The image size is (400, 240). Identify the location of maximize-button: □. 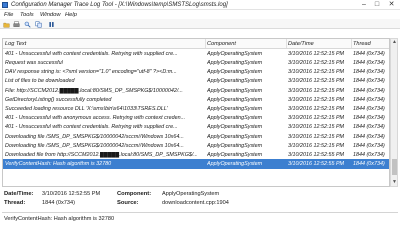
(377, 4).